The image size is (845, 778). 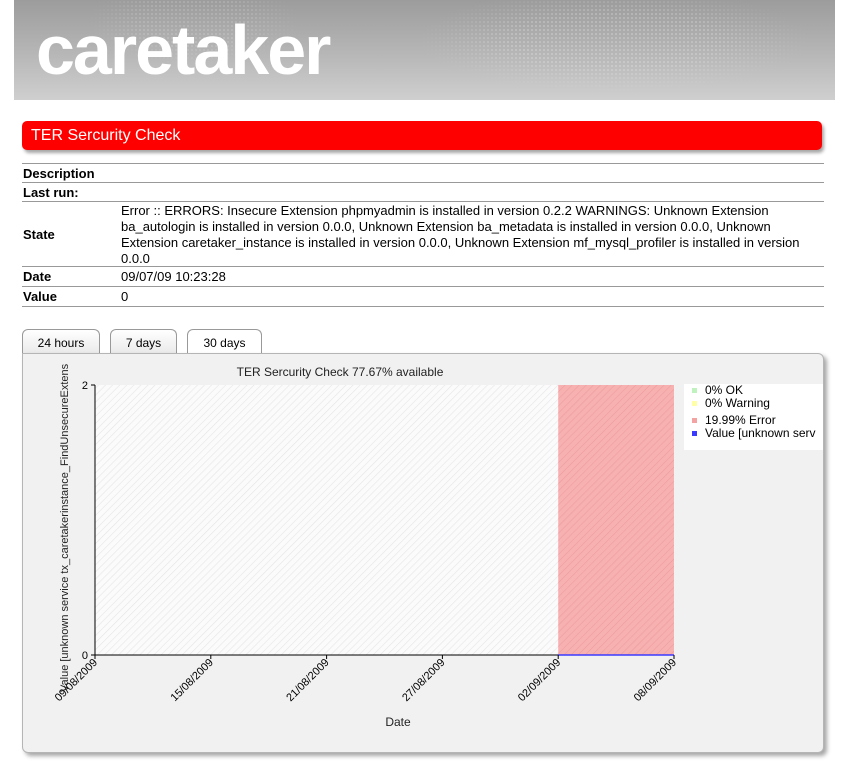 I want to click on description-value, so click(x=472, y=173).